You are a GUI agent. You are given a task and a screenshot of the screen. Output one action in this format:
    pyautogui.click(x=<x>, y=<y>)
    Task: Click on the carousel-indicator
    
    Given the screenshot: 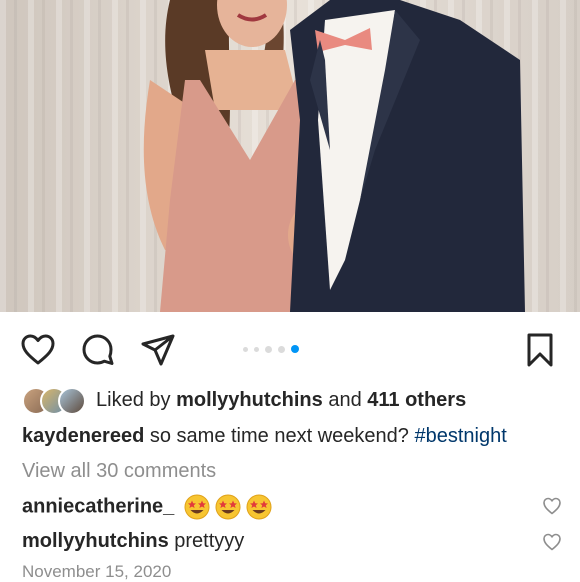 What is the action you would take?
    pyautogui.click(x=271, y=349)
    